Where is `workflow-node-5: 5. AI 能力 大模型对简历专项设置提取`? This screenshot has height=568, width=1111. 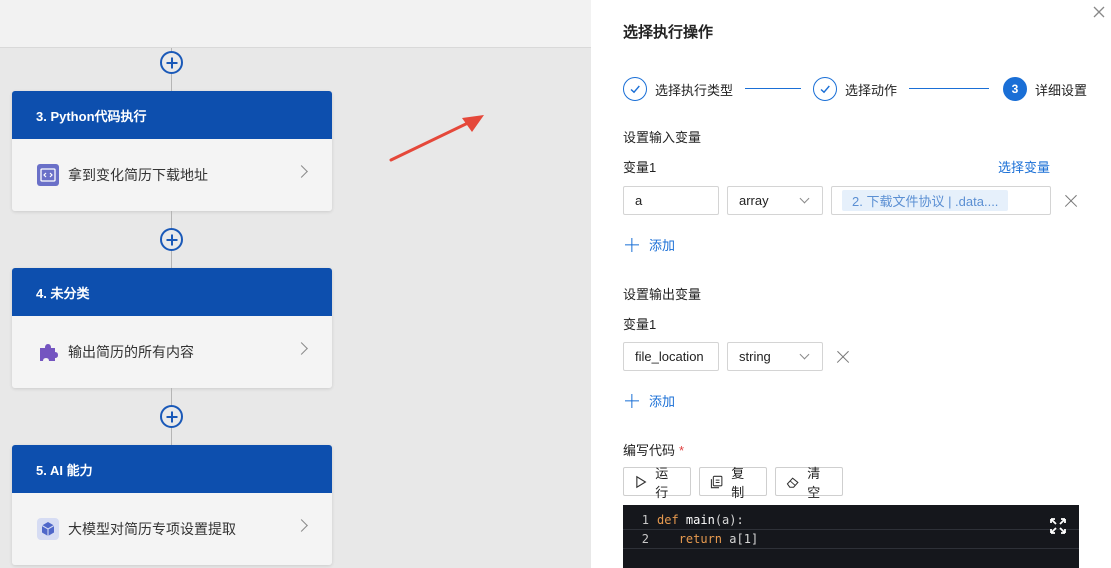
workflow-node-5: 5. AI 能力 大模型对简历专项设置提取 is located at coordinates (172, 505).